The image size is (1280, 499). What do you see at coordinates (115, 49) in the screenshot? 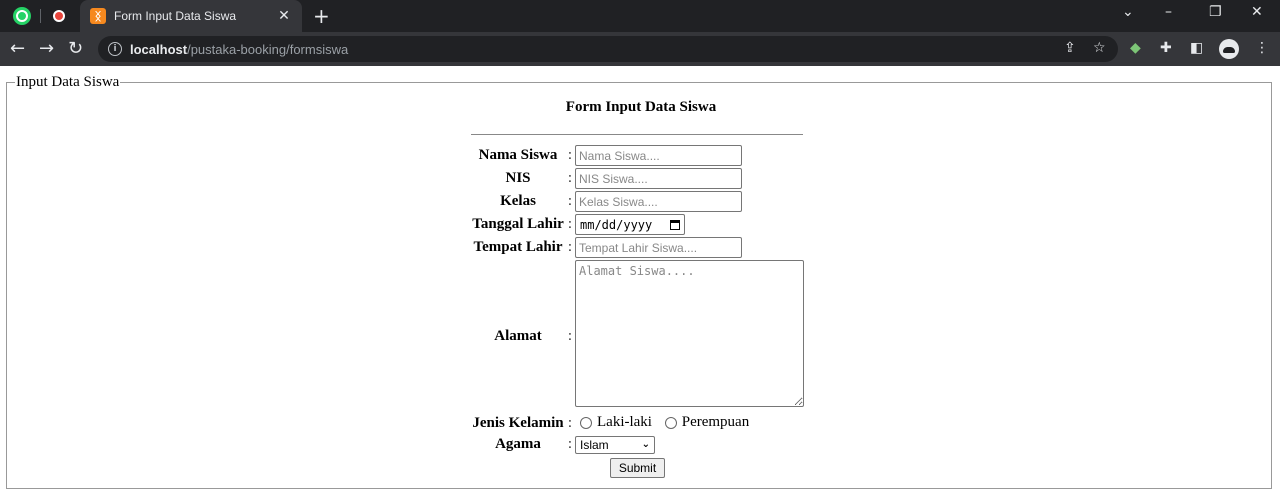
I see `site-info-icon: i` at bounding box center [115, 49].